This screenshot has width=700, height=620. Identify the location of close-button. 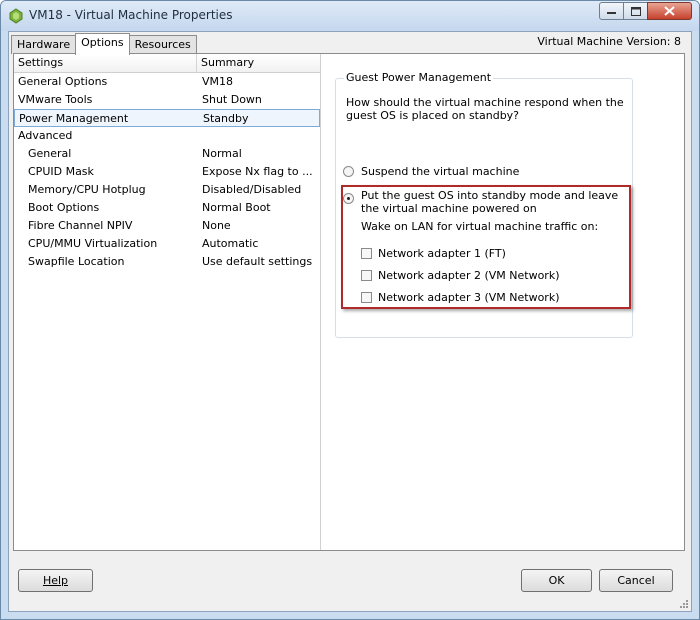
(669, 11).